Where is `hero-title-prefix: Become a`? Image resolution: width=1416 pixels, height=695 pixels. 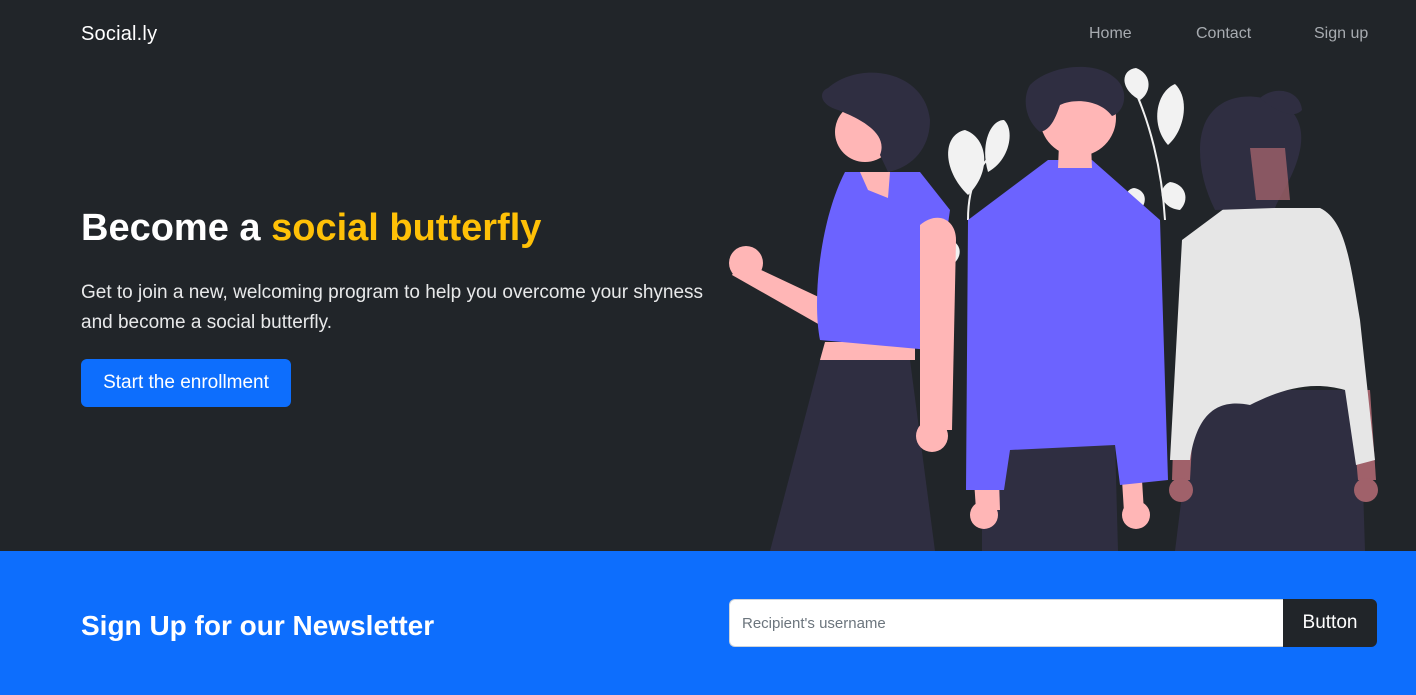
hero-title-prefix: Become a is located at coordinates (176, 228).